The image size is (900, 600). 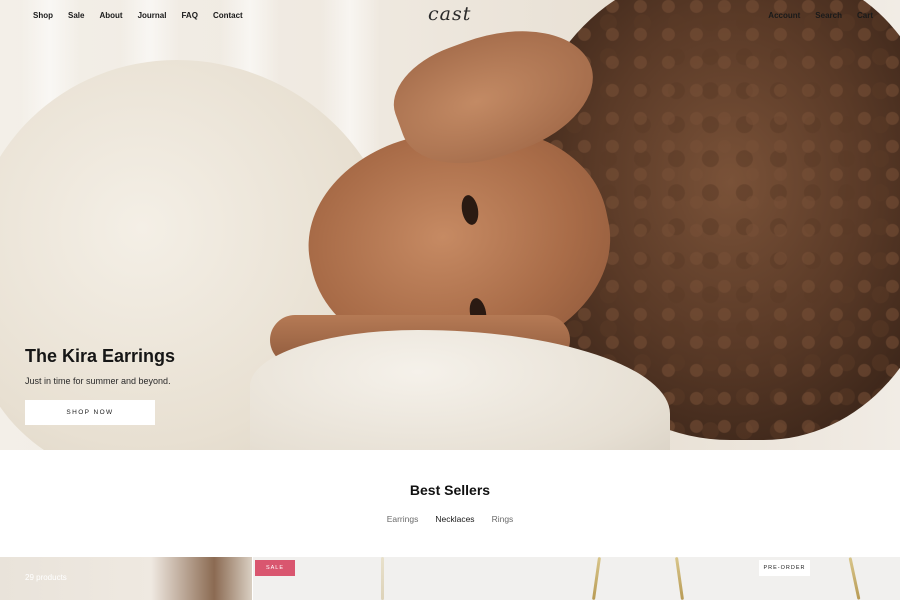 I want to click on pre-order-badge: PRE-ORDER, so click(x=784, y=568).